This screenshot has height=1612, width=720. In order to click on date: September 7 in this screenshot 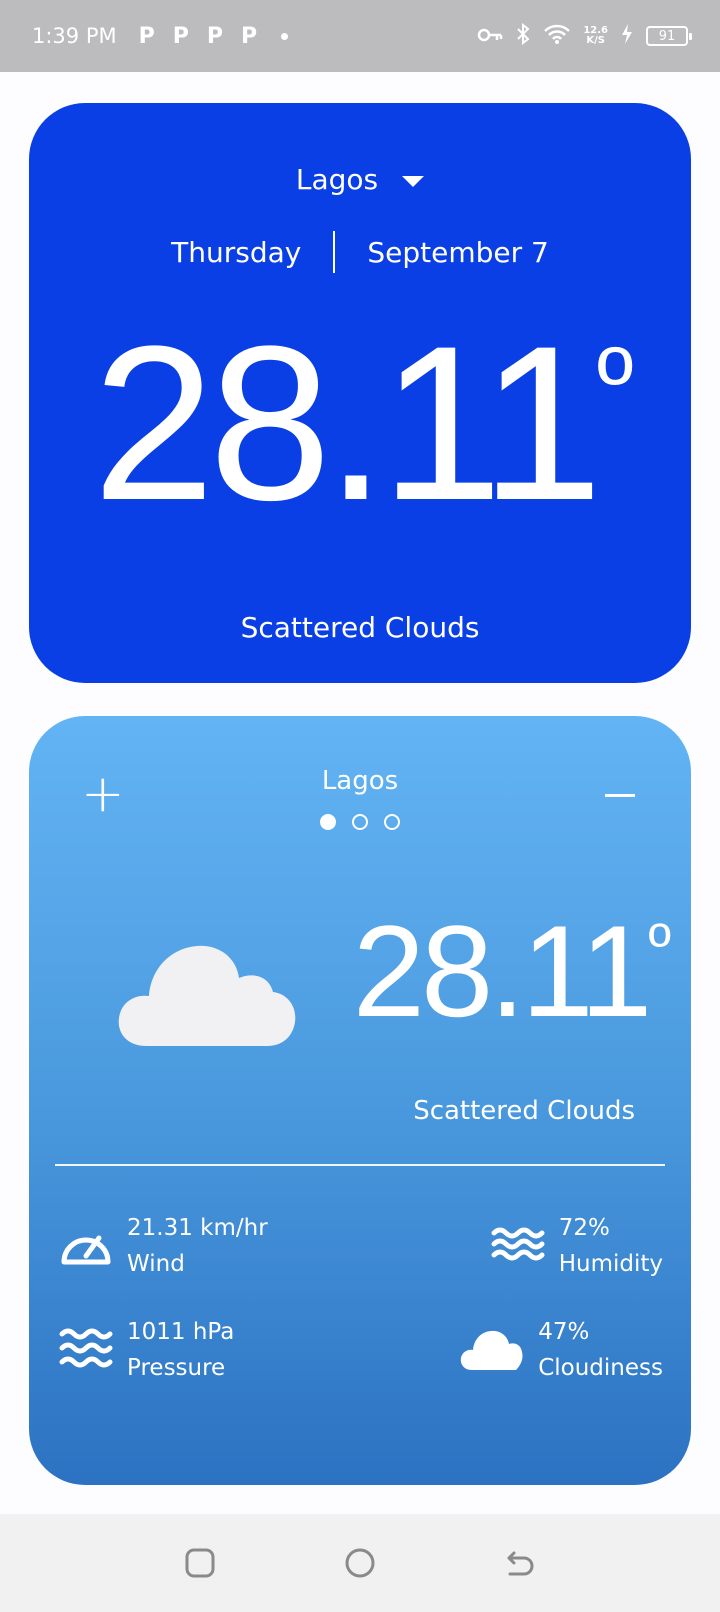, I will do `click(458, 252)`.